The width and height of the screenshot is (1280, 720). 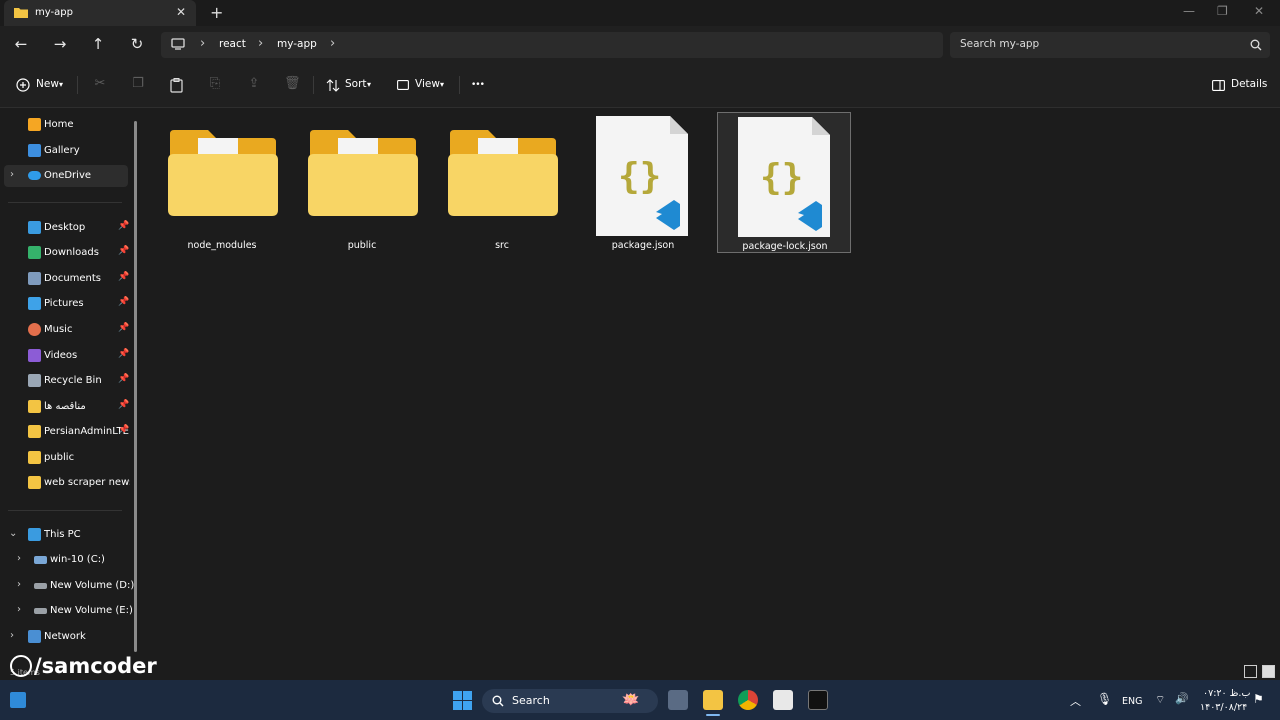 I want to click on sidebar-item-drive-d: › New Volume (D:), so click(x=69, y=586).